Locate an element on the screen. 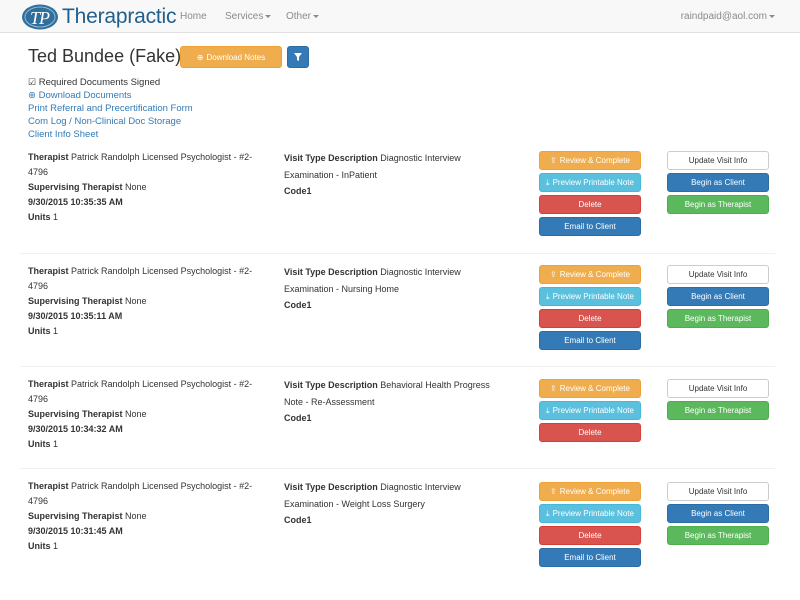  nav-home: Home is located at coordinates (193, 16).